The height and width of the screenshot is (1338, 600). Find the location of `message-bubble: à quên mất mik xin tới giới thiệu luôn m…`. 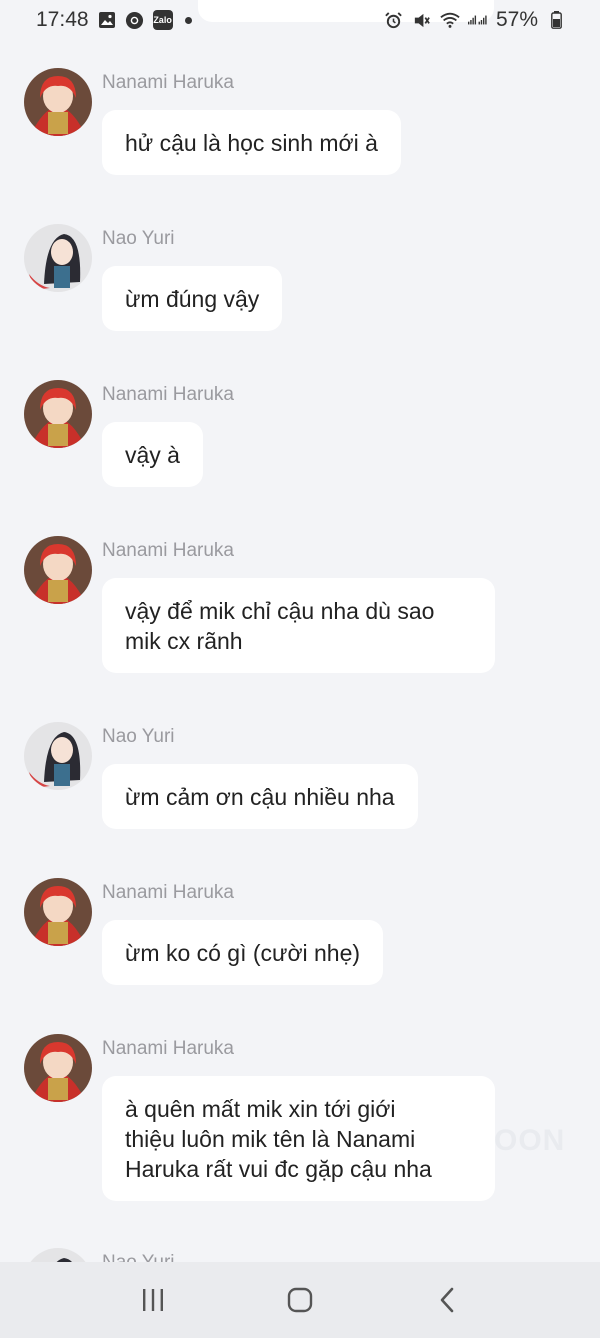

message-bubble: à quên mất mik xin tới giới thiệu luôn m… is located at coordinates (298, 1138).